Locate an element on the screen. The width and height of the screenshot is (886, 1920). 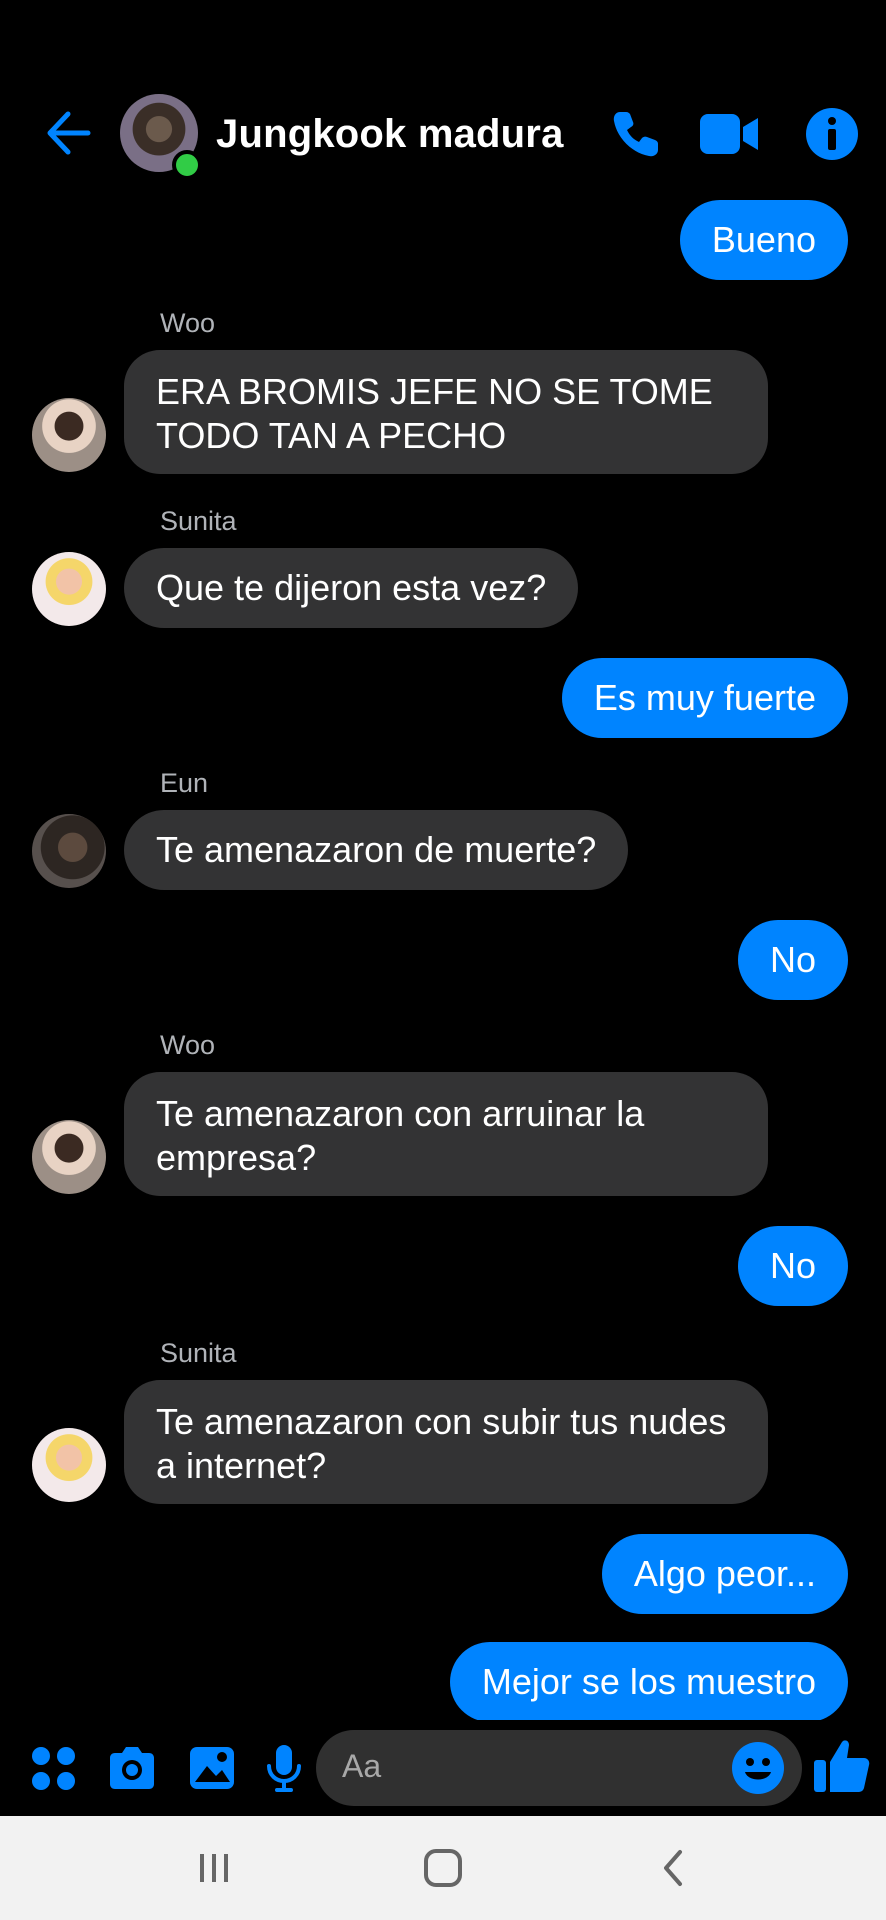
their-message-bubble: Te amenazaron con arruinar la empresa? is located at coordinates (446, 1134).